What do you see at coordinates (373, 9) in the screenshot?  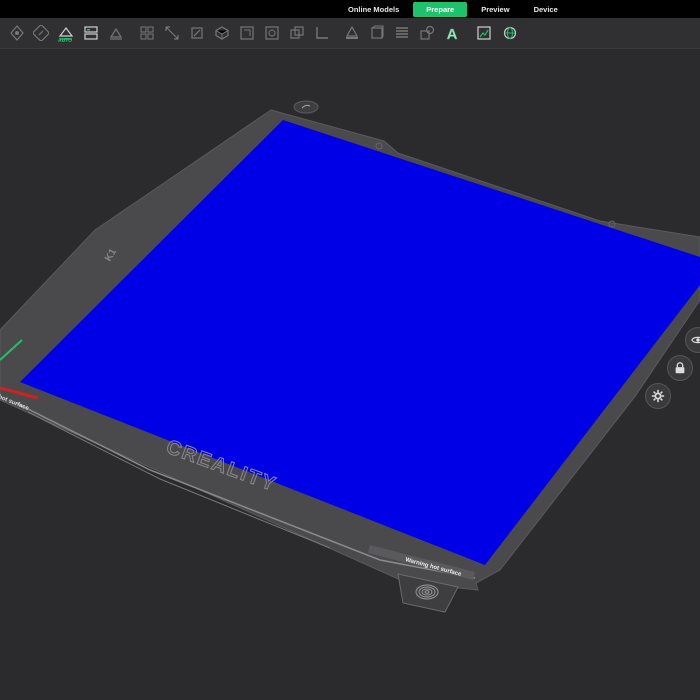 I see `tab-online-models: Online Models` at bounding box center [373, 9].